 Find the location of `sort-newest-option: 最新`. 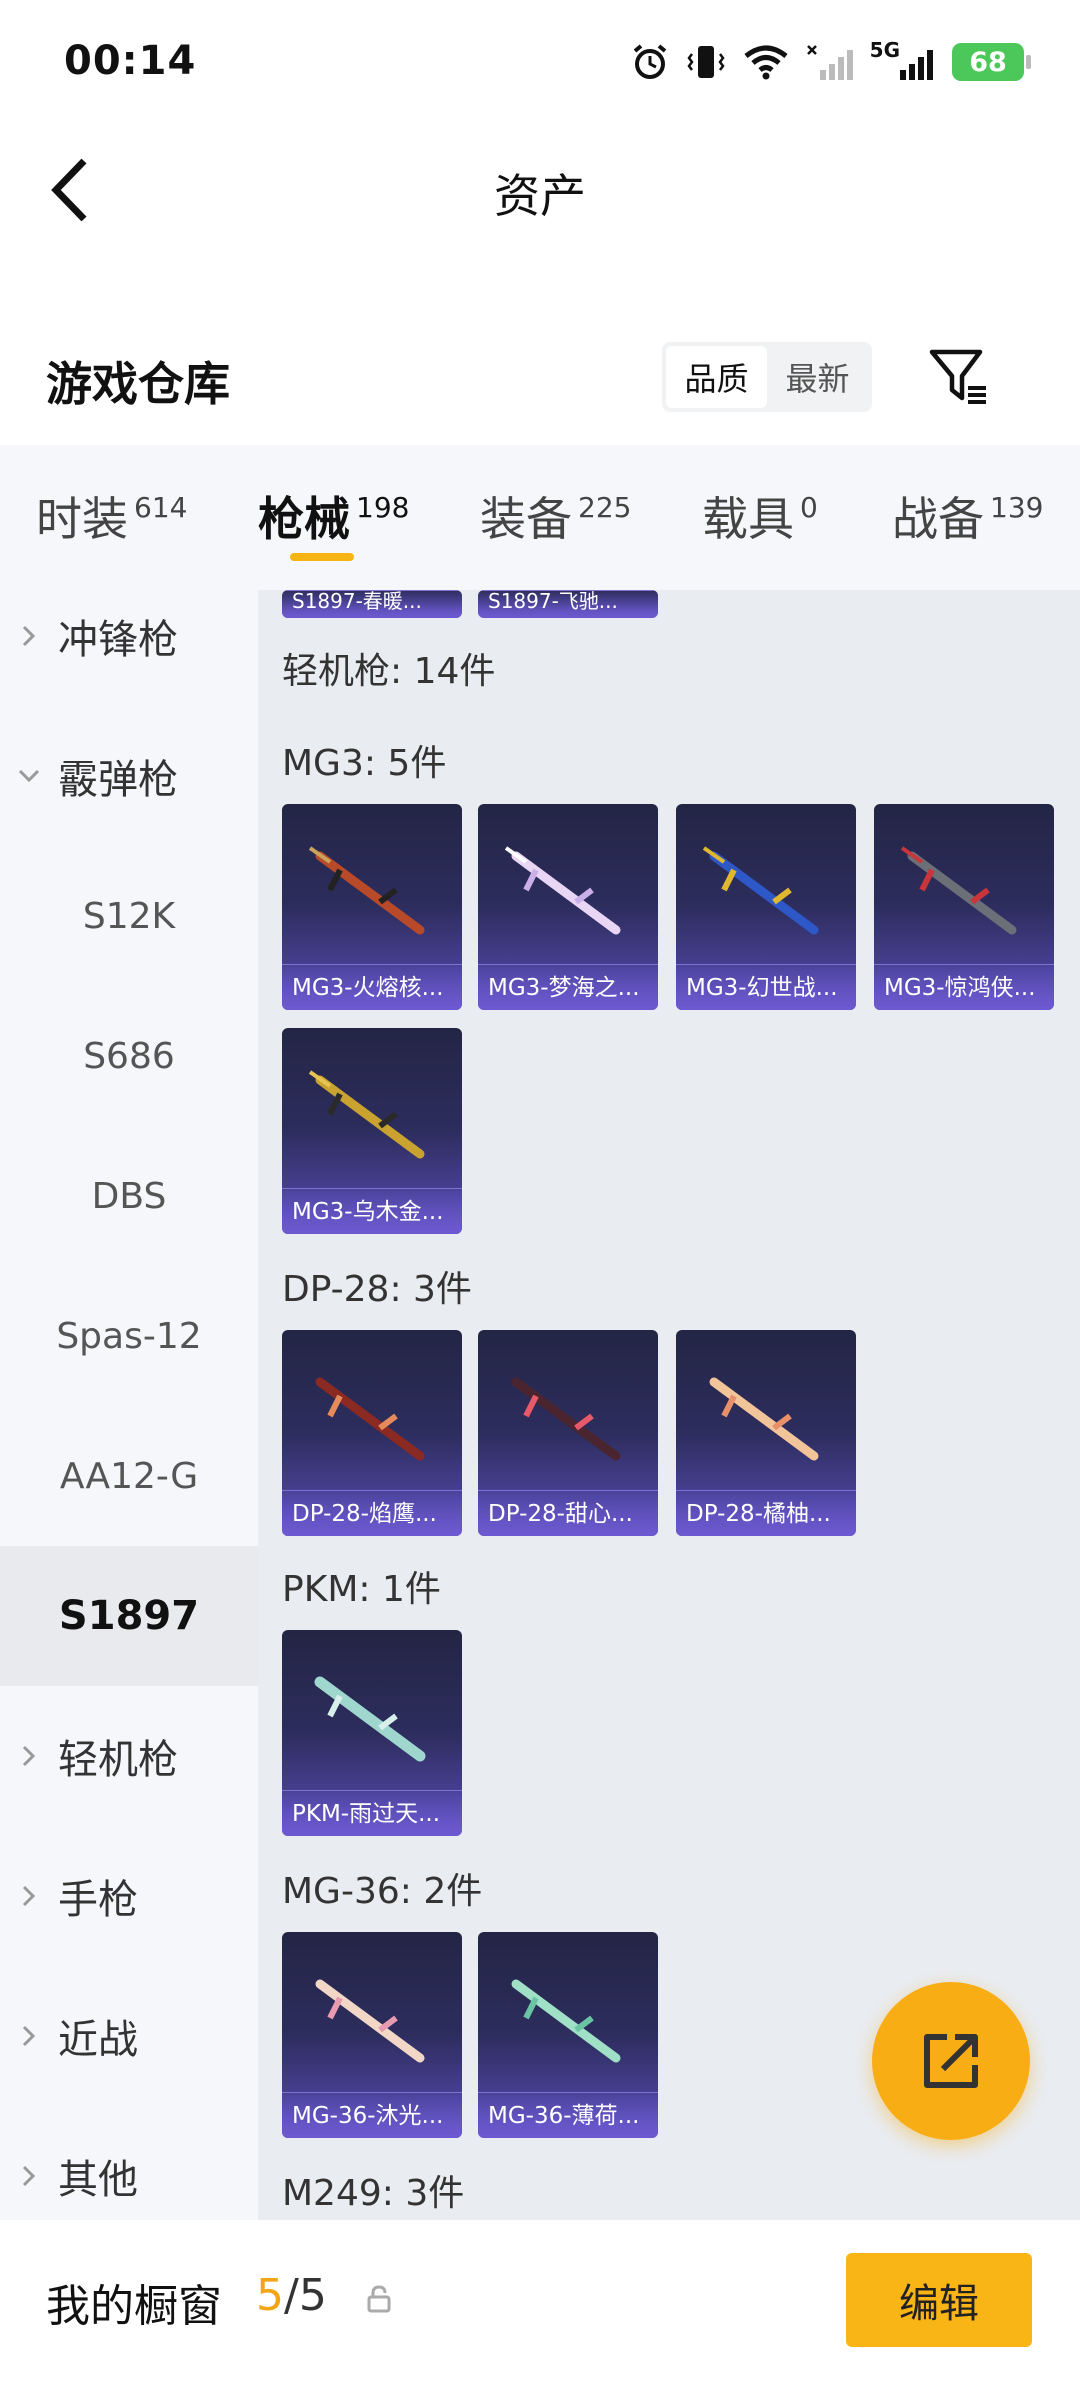

sort-newest-option: 最新 is located at coordinates (817, 377).